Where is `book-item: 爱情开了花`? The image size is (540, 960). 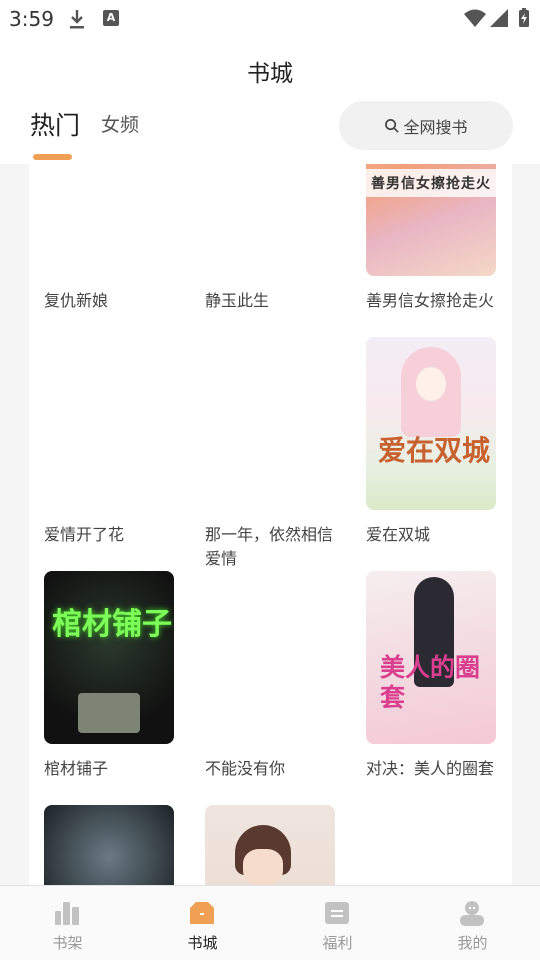 book-item: 爱情开了花 is located at coordinates (109, 442).